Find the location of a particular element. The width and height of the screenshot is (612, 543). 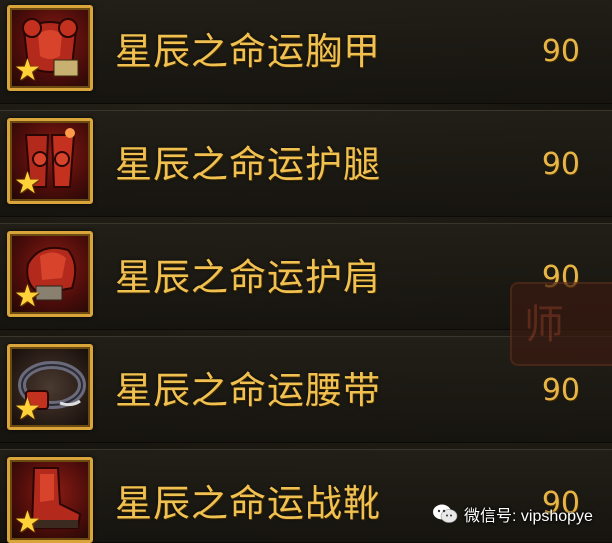

wechat-icon is located at coordinates (445, 513).